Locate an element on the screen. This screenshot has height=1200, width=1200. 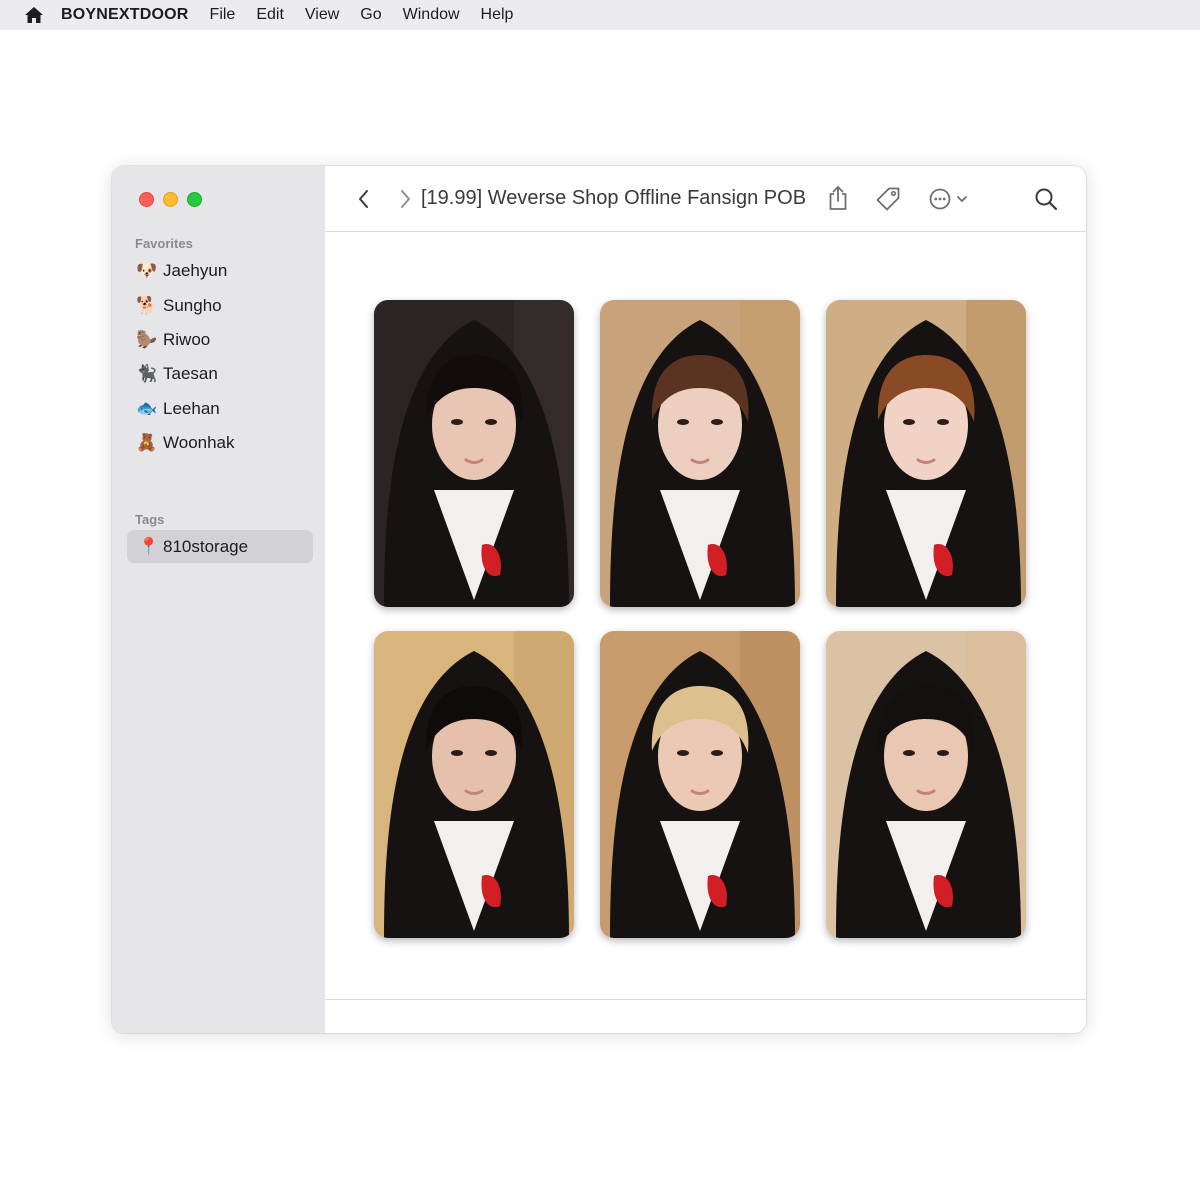
pin-icon: 📍 is located at coordinates (149, 546).